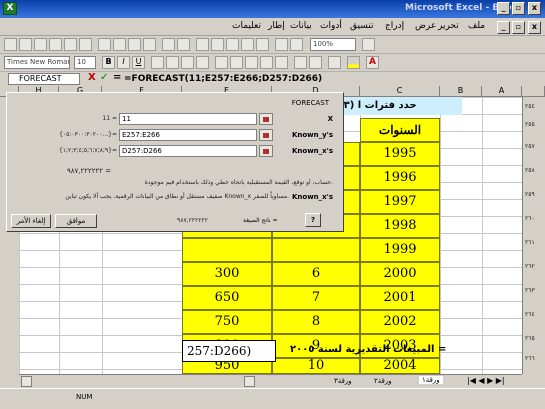 This screenshot has height=409, width=545. What do you see at coordinates (251, 62) in the screenshot?
I see `comma-icon` at bounding box center [251, 62].